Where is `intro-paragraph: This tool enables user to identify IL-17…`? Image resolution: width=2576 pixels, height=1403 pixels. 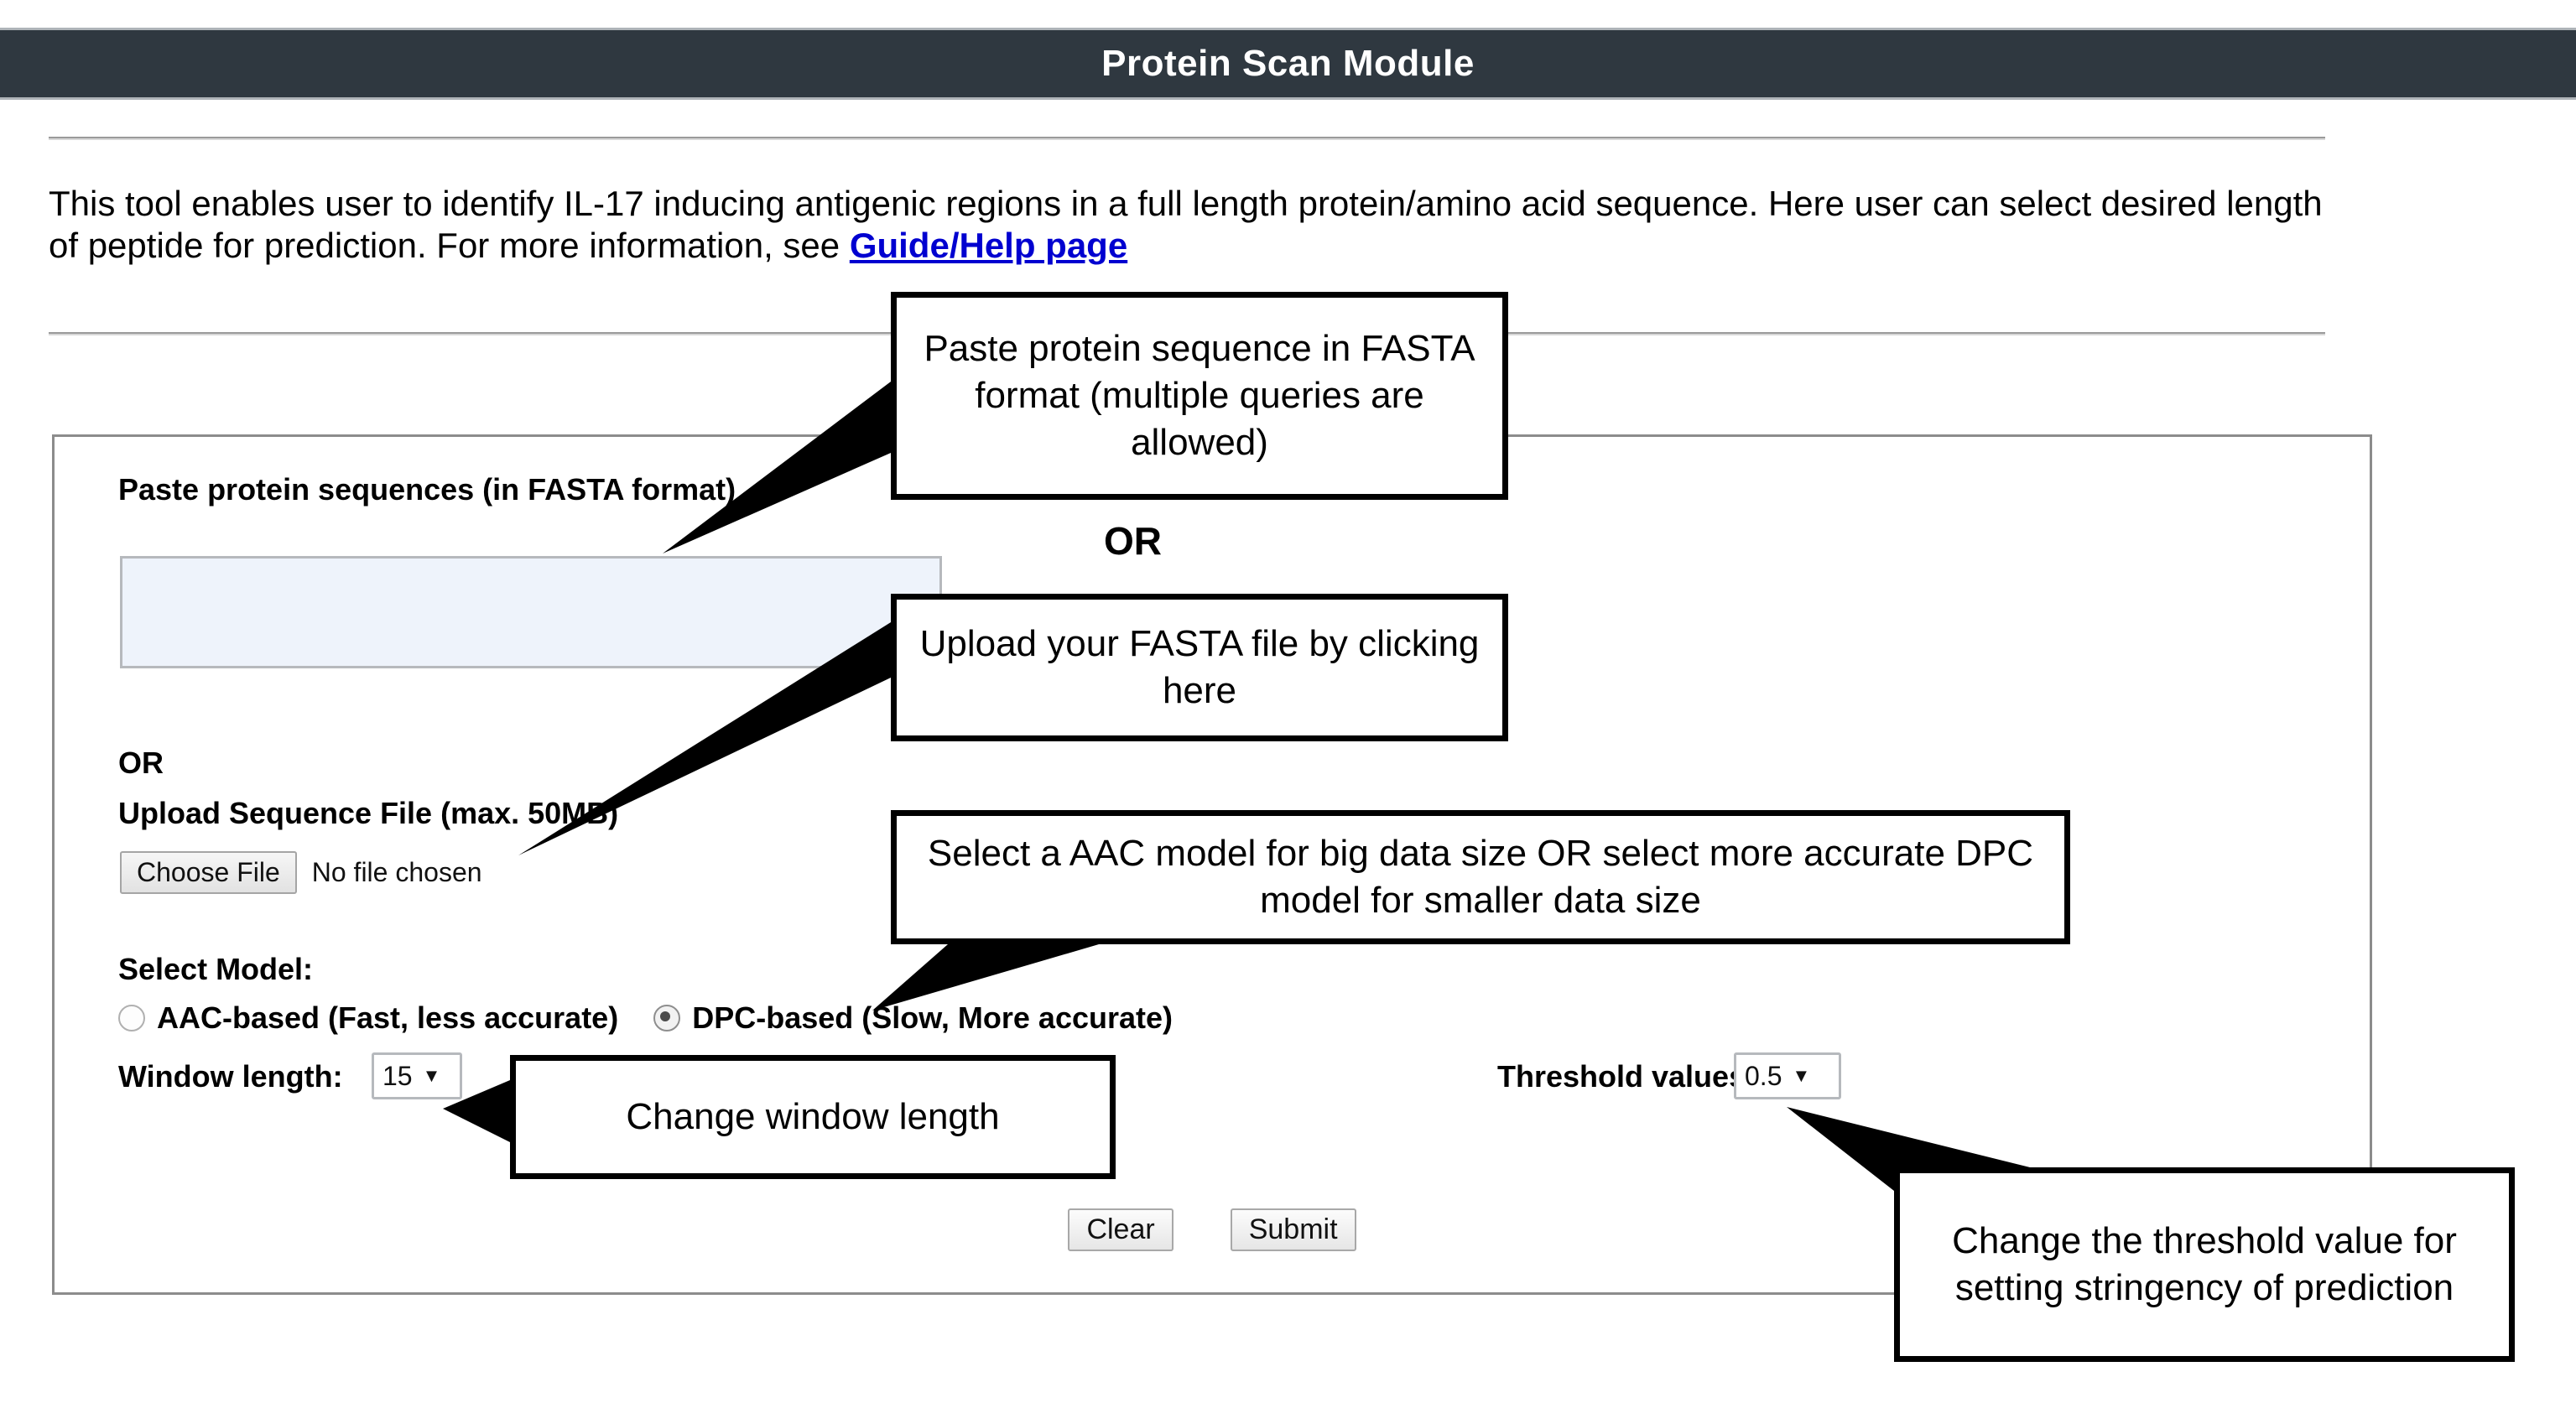
intro-paragraph: This tool enables user to identify IL-17… is located at coordinates (1189, 224).